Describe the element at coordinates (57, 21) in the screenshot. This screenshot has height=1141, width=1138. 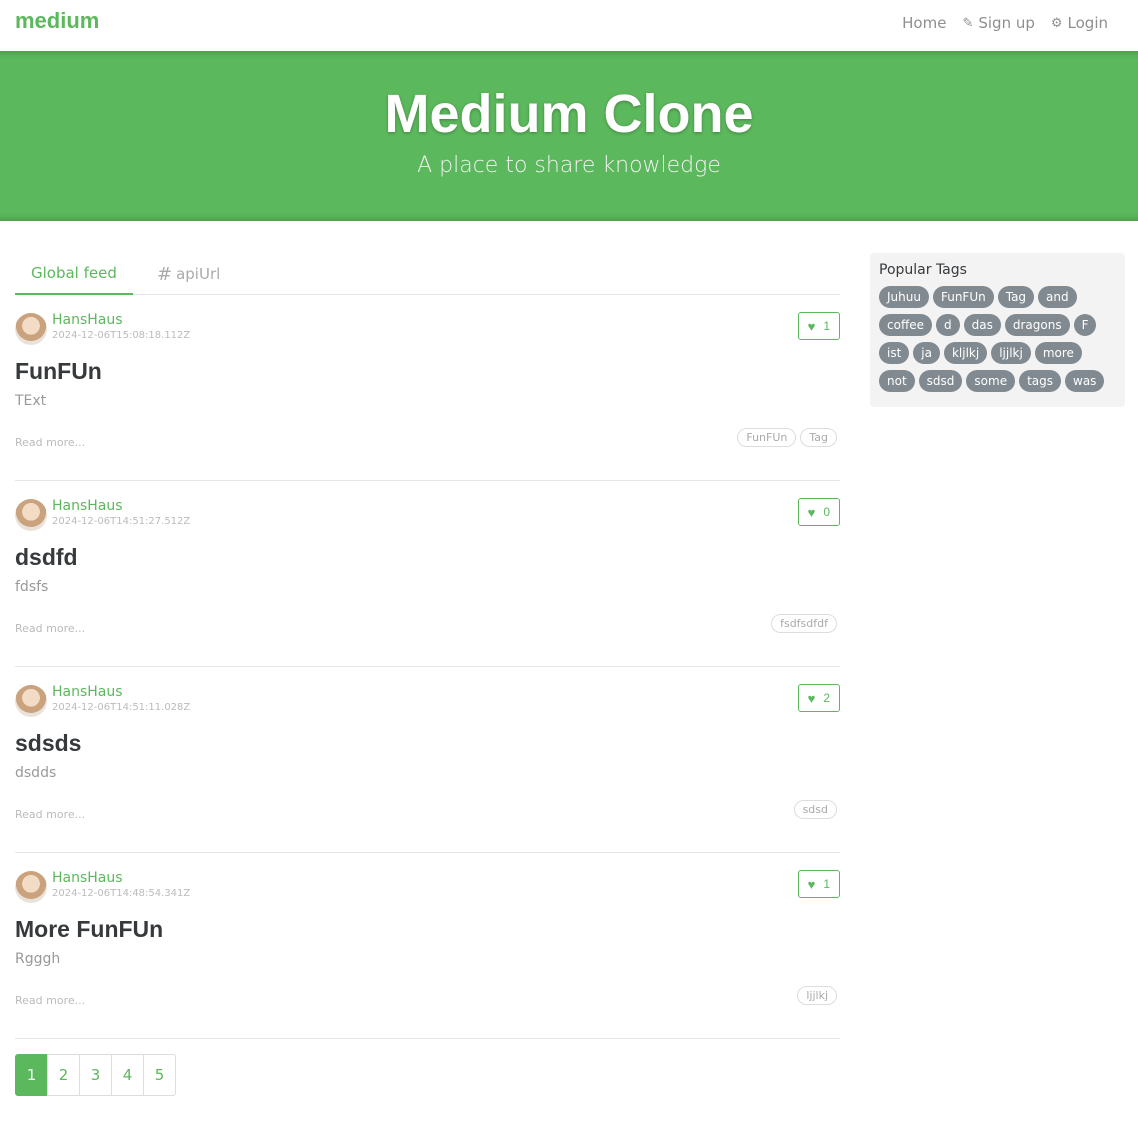
I see `brand-logo: medium` at that location.